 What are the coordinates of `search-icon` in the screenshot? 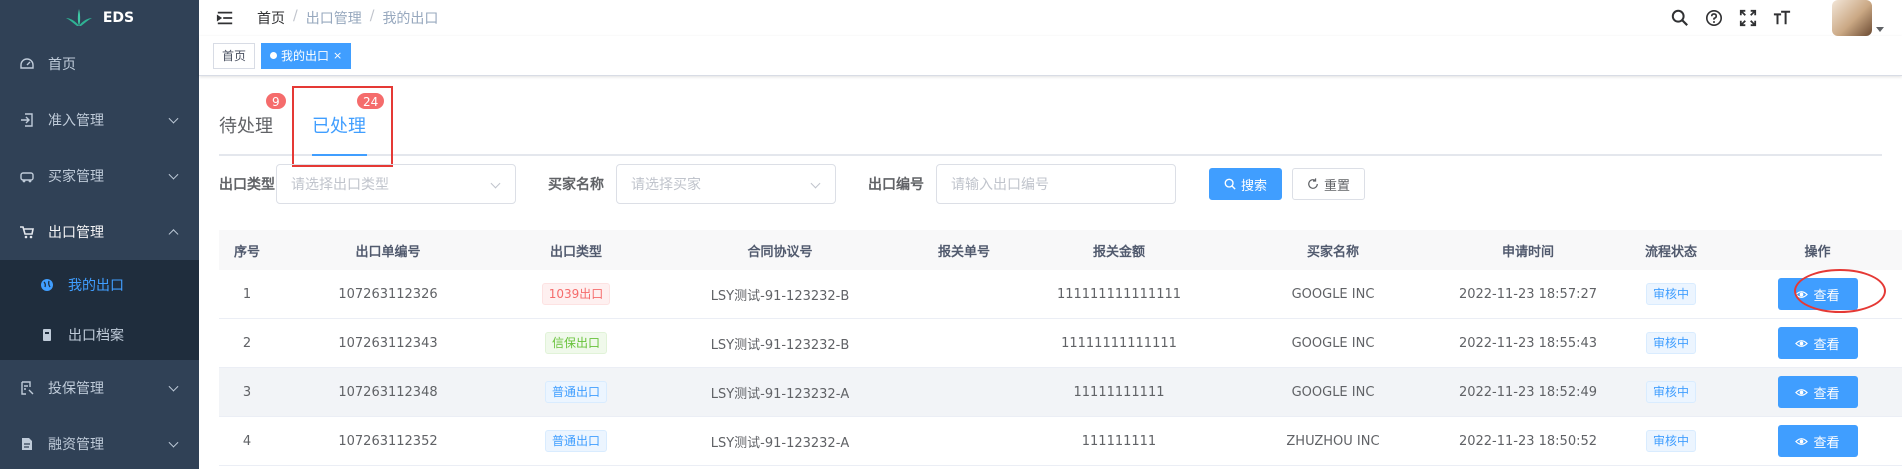 It's located at (1680, 18).